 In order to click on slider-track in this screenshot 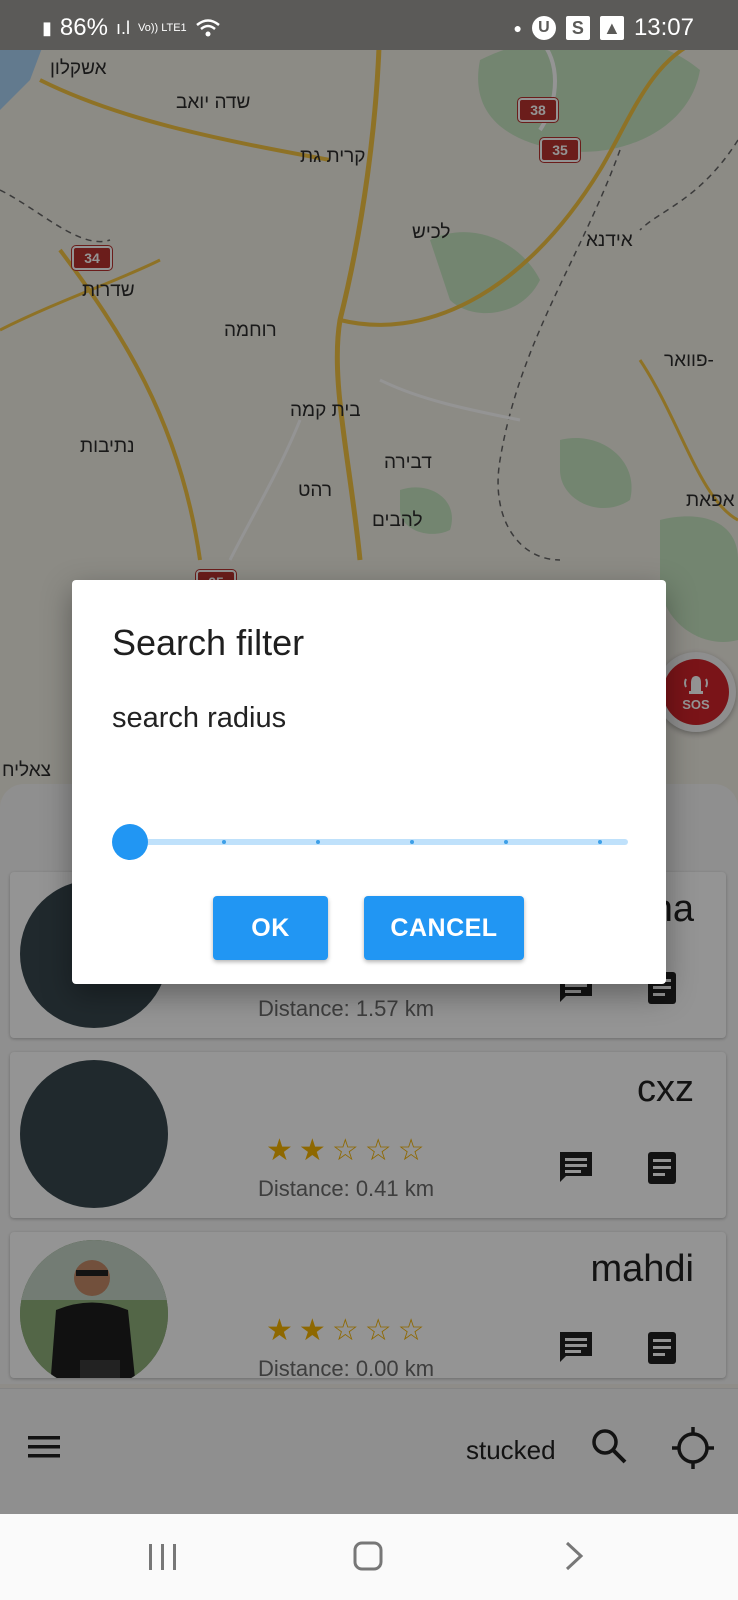, I will do `click(379, 842)`.